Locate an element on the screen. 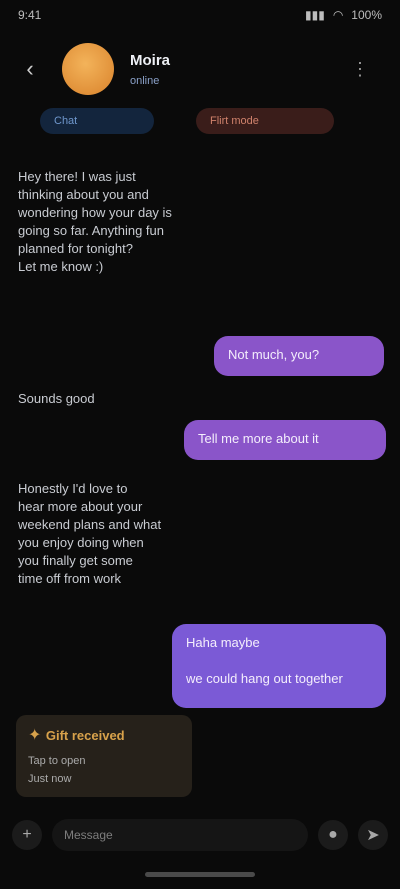 This screenshot has height=889, width=400. status-bar: 9:41 ▮▮▮ ◠ 100% is located at coordinates (200, 15).